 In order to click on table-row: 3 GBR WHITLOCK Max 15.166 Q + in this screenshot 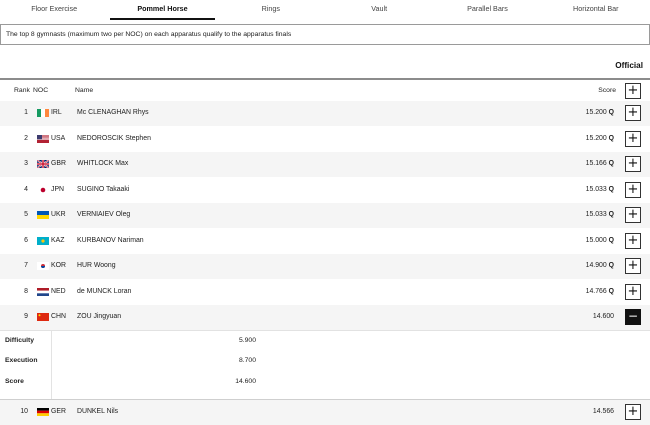, I will do `click(325, 164)`.